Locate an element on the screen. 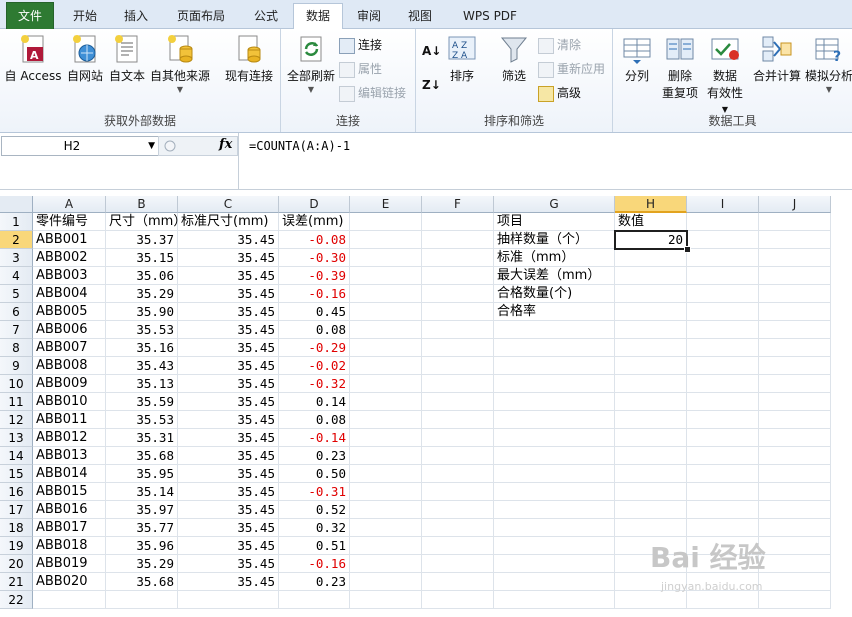  cell-c10: 35.45 is located at coordinates (228, 384).